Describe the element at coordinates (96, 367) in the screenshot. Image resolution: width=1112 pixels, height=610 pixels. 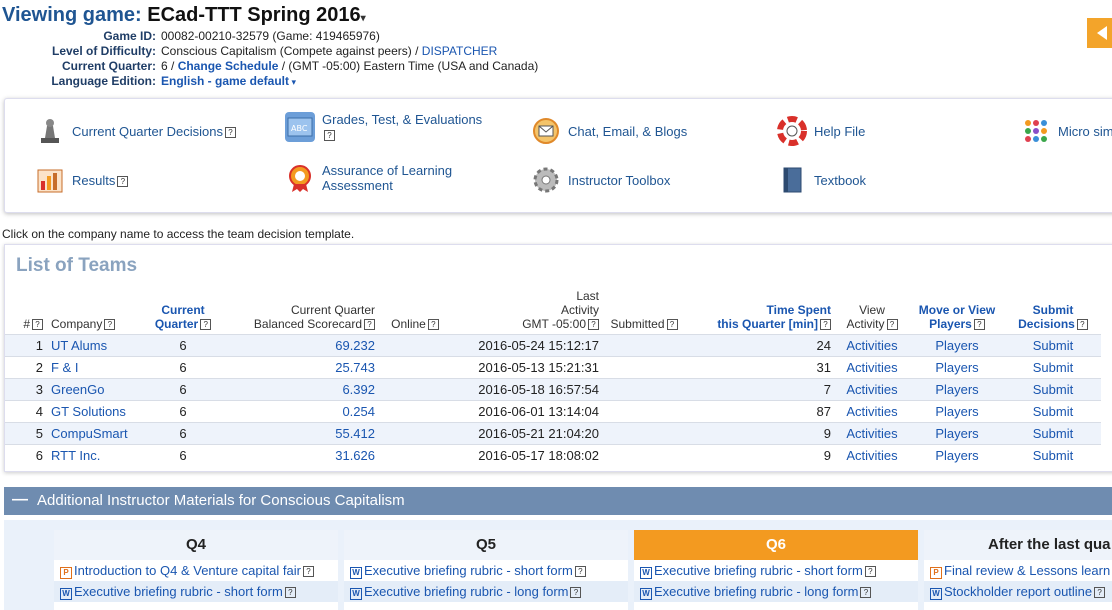
I see `company-link: F & I` at that location.